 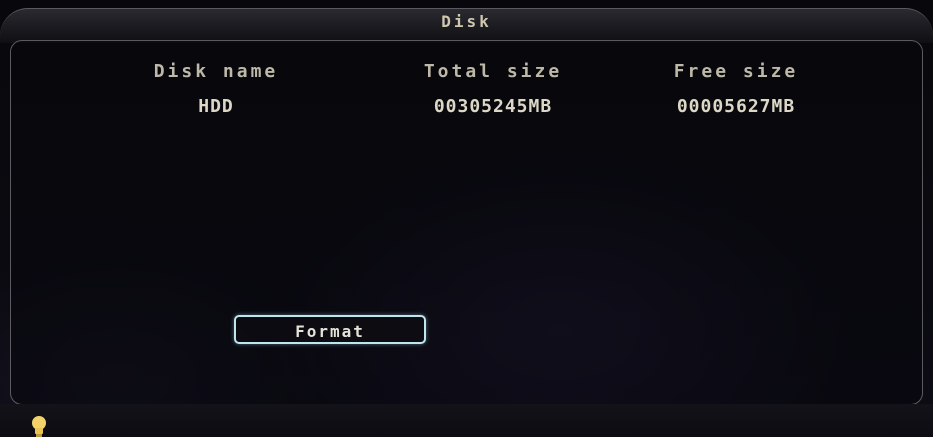 I want to click on lightbulb-icon, so click(x=39, y=425).